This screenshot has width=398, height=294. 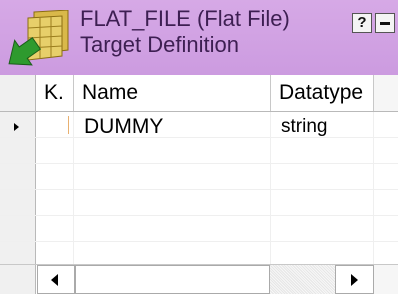 I want to click on window-title-line2: Target Definition, so click(x=159, y=44).